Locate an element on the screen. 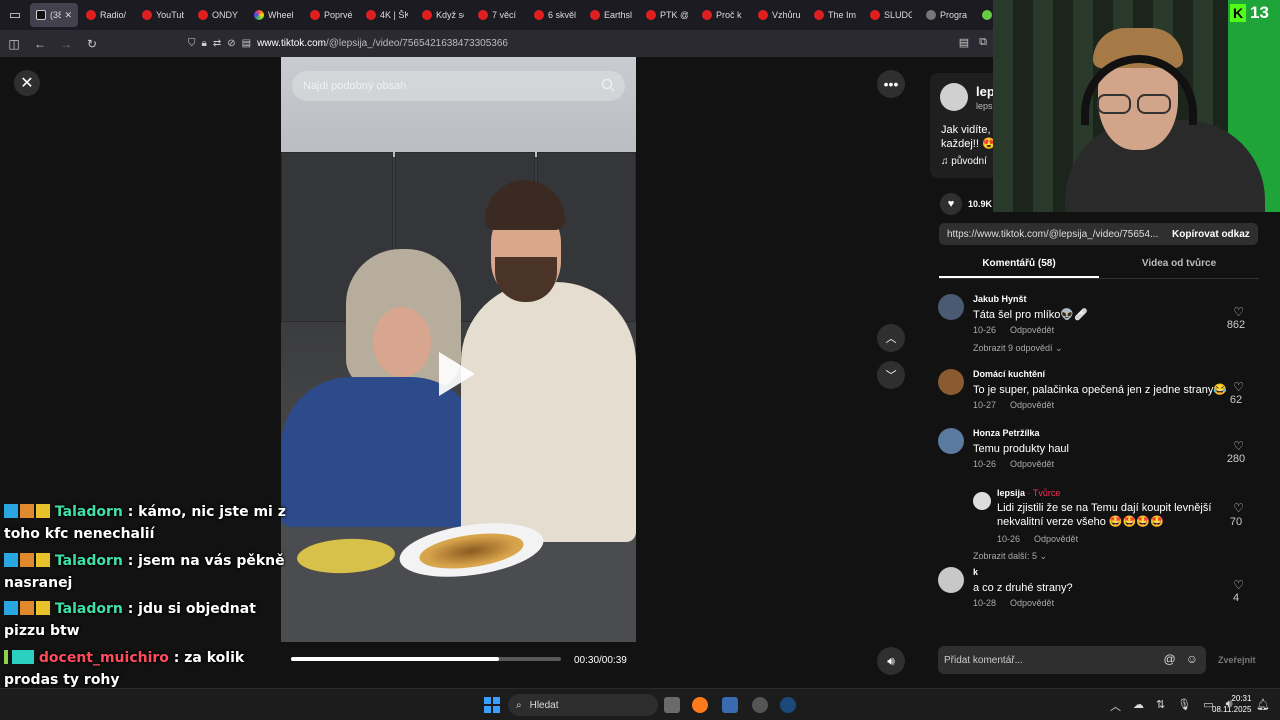 The width and height of the screenshot is (1280, 720). chevron-up-icon: ︿ is located at coordinates (1115, 706).